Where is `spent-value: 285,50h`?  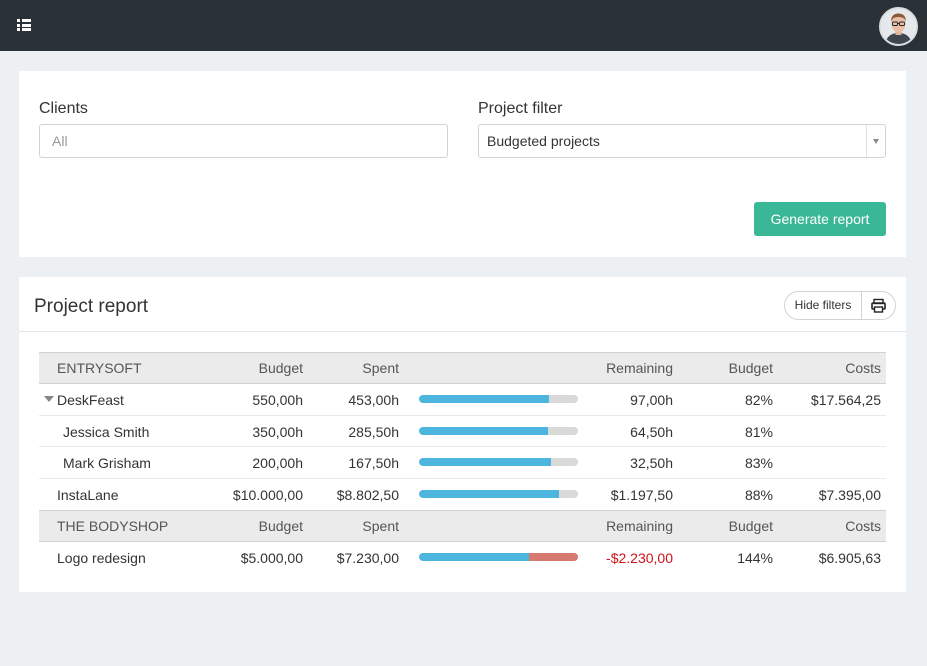 spent-value: 285,50h is located at coordinates (373, 431).